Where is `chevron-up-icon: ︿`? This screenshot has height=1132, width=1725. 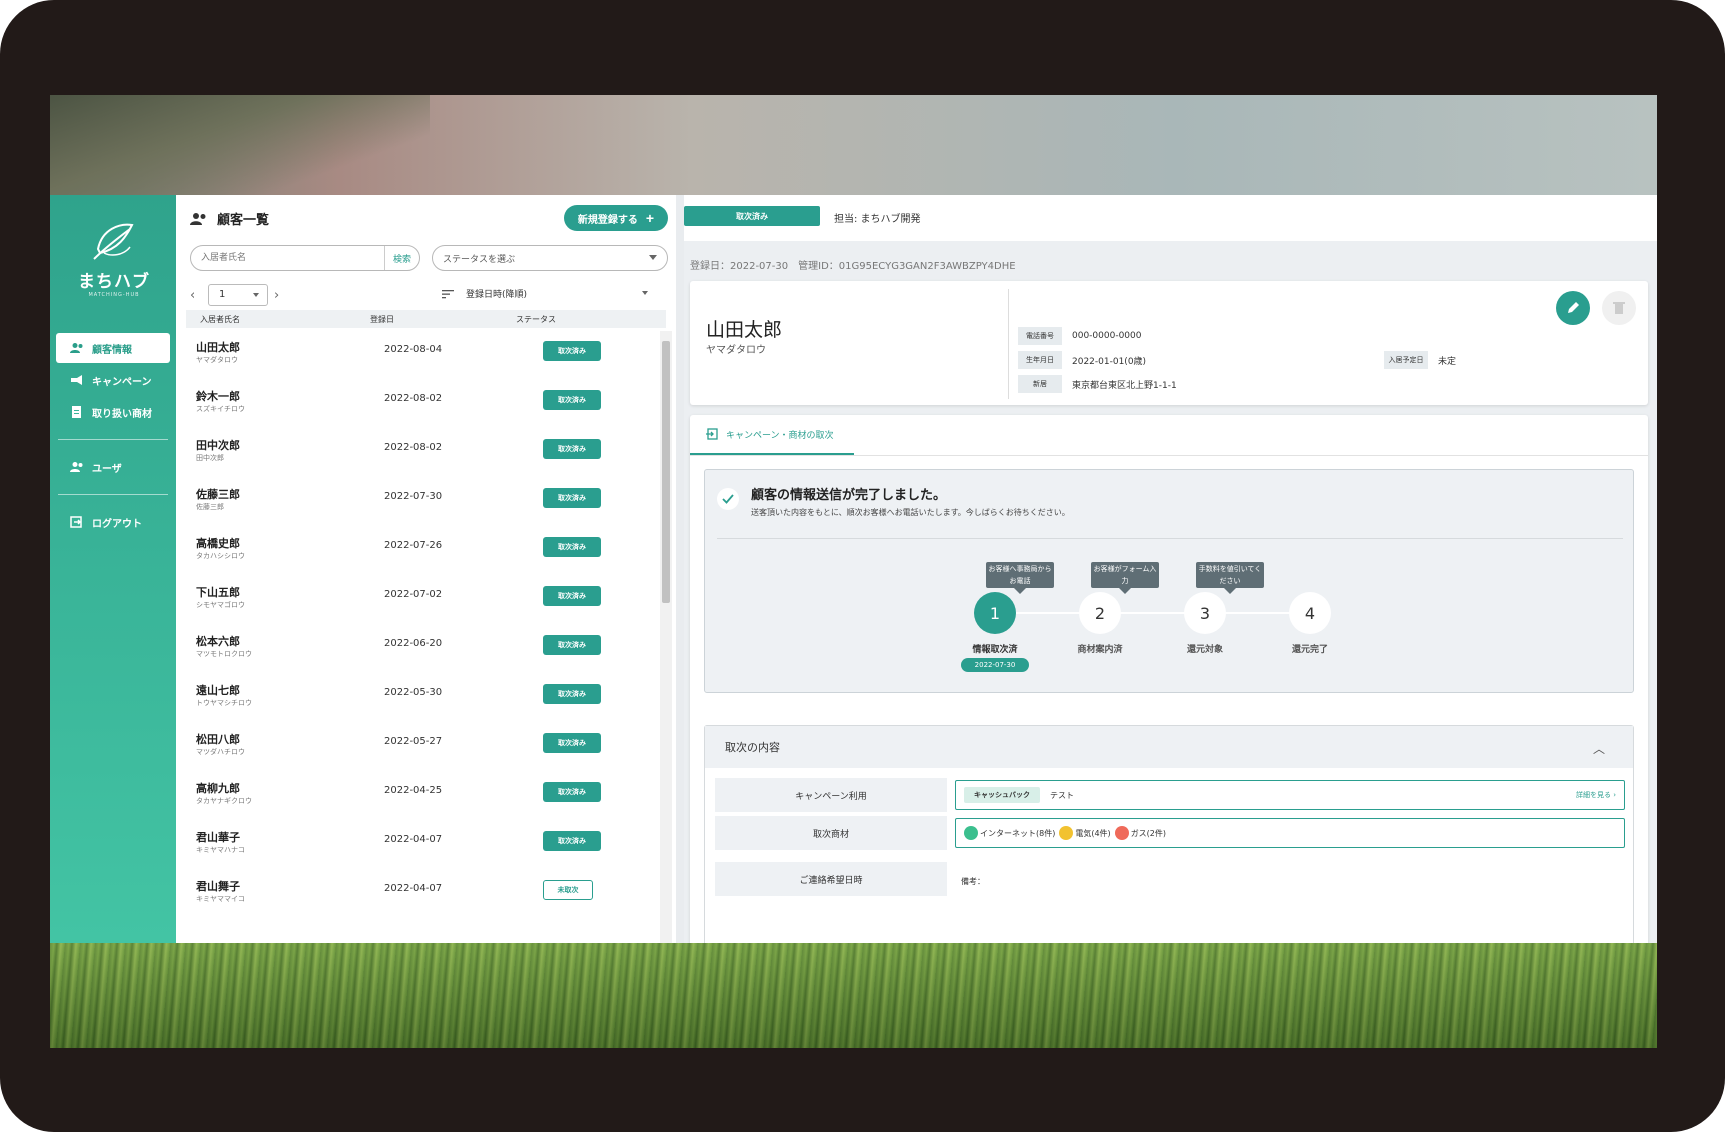
chevron-up-icon: ︿ is located at coordinates (1599, 748).